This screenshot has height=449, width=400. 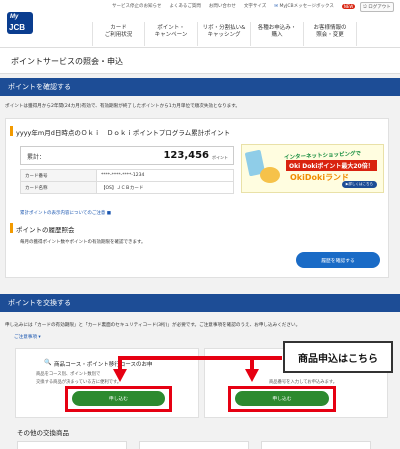 I want to click on arrow-connector-line, so click(x=186, y=362).